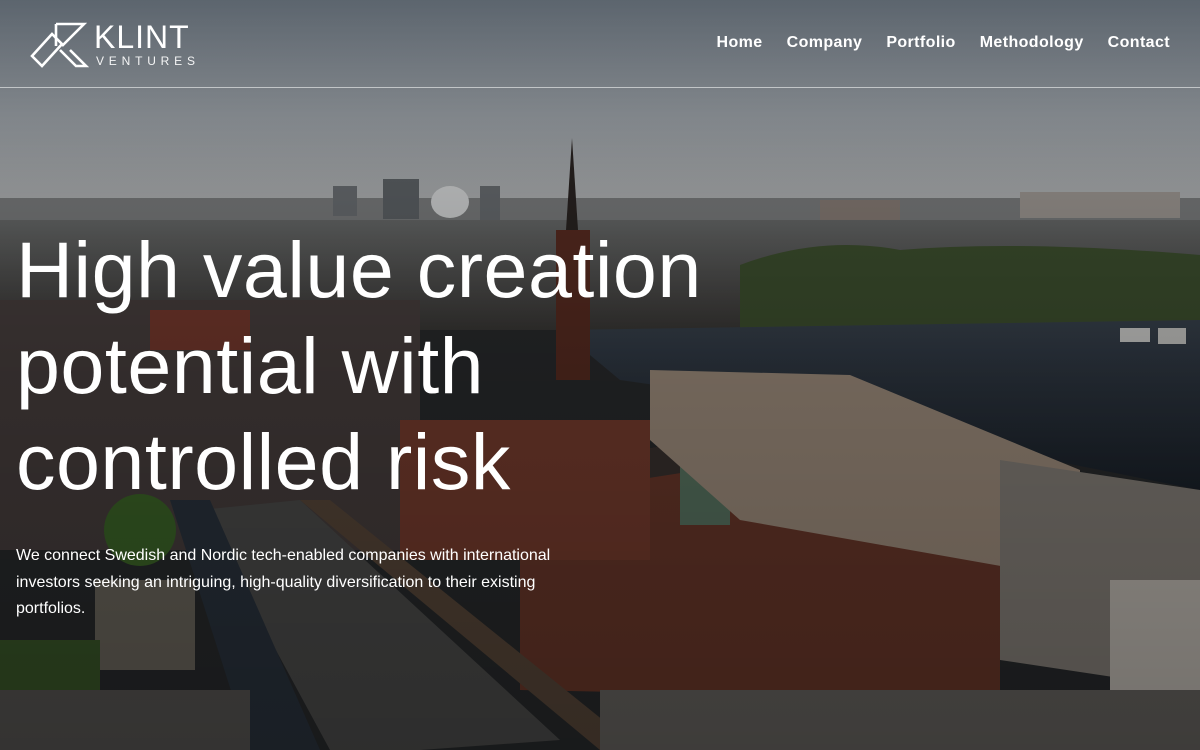 Image resolution: width=1200 pixels, height=750 pixels. What do you see at coordinates (142, 37) in the screenshot?
I see `brand-name: KLINT` at bounding box center [142, 37].